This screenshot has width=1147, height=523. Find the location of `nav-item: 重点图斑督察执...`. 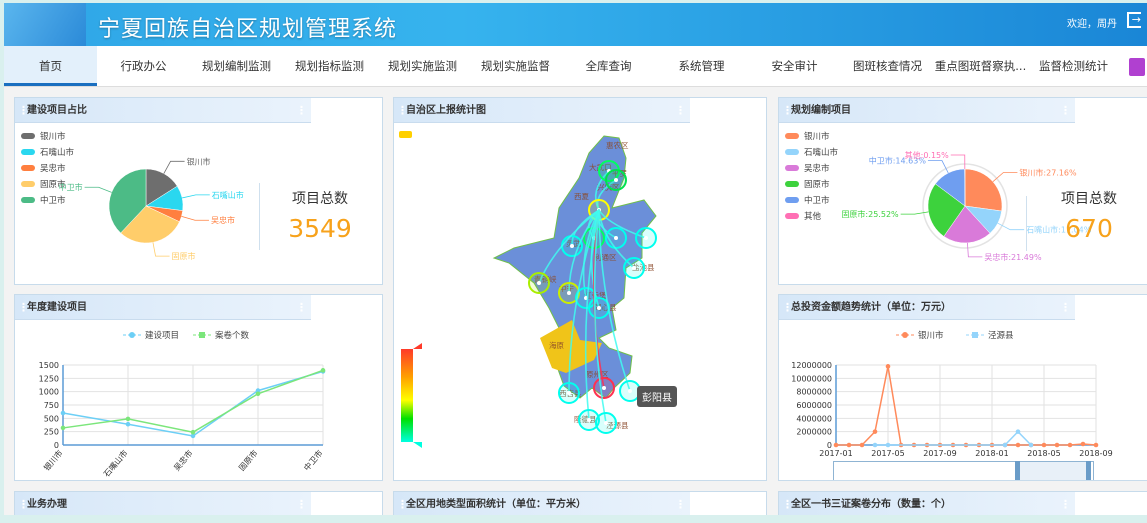

nav-item: 重点图斑督察执... is located at coordinates (980, 66).